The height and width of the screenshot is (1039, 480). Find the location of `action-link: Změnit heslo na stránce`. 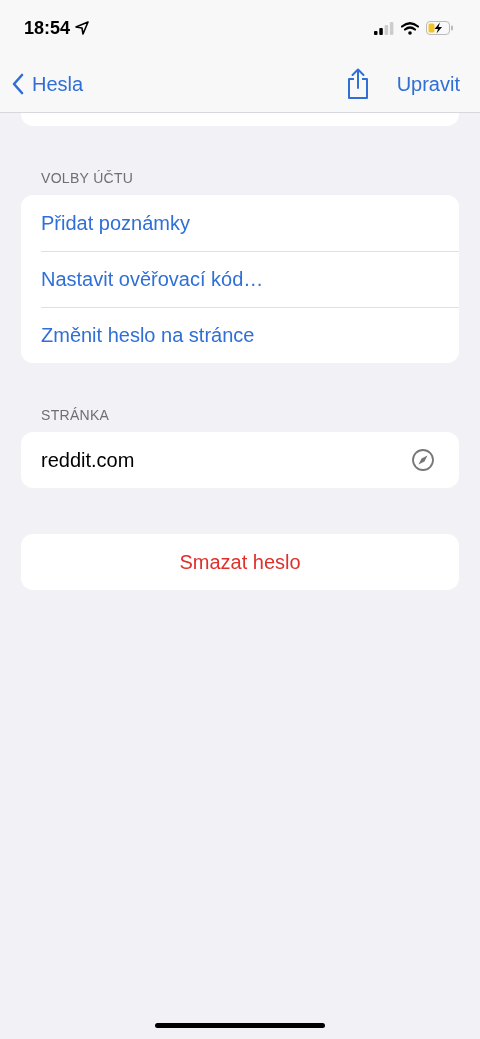

action-link: Změnit heslo na stránce is located at coordinates (148, 335).